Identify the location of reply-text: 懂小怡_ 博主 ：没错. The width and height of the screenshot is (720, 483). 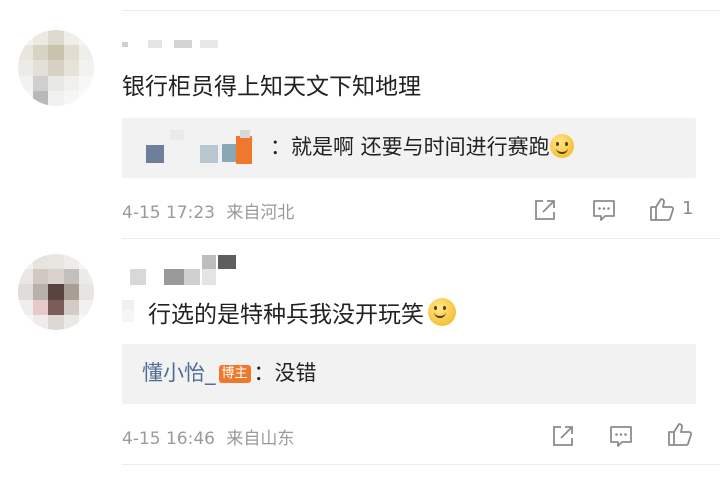
(229, 373).